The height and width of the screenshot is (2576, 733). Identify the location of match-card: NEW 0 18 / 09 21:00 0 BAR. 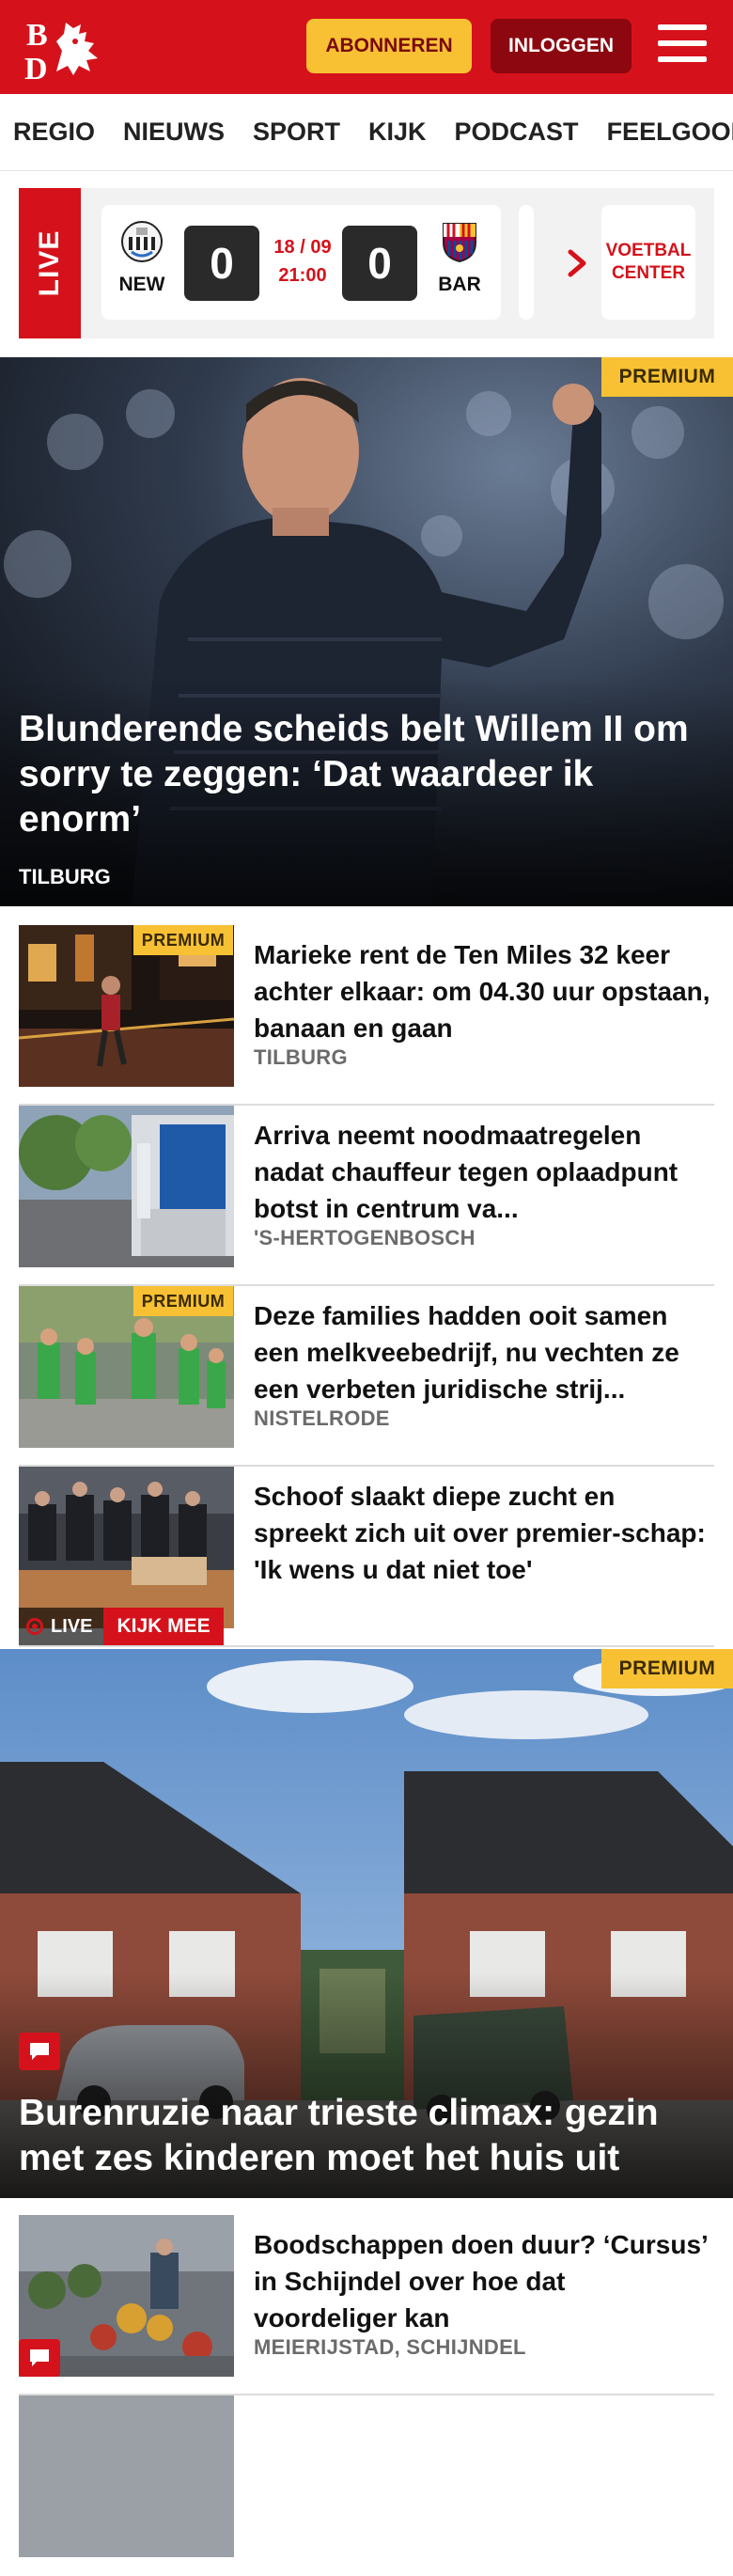
(301, 263).